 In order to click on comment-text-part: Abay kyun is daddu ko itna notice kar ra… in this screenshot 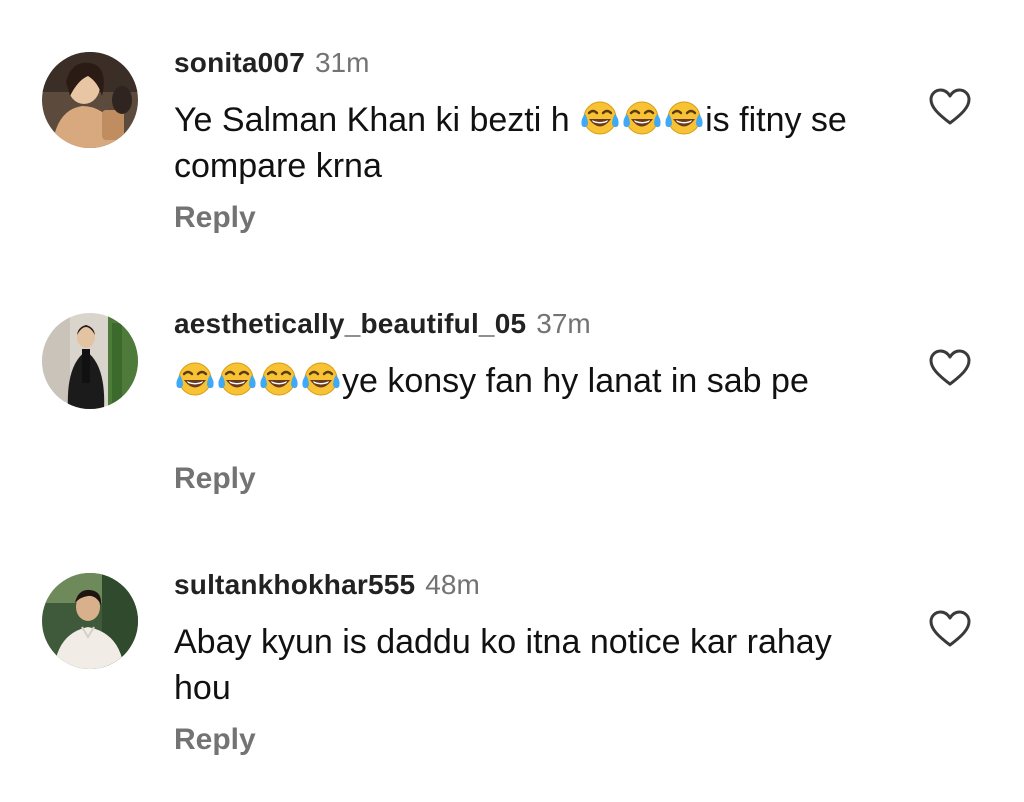, I will do `click(503, 665)`.